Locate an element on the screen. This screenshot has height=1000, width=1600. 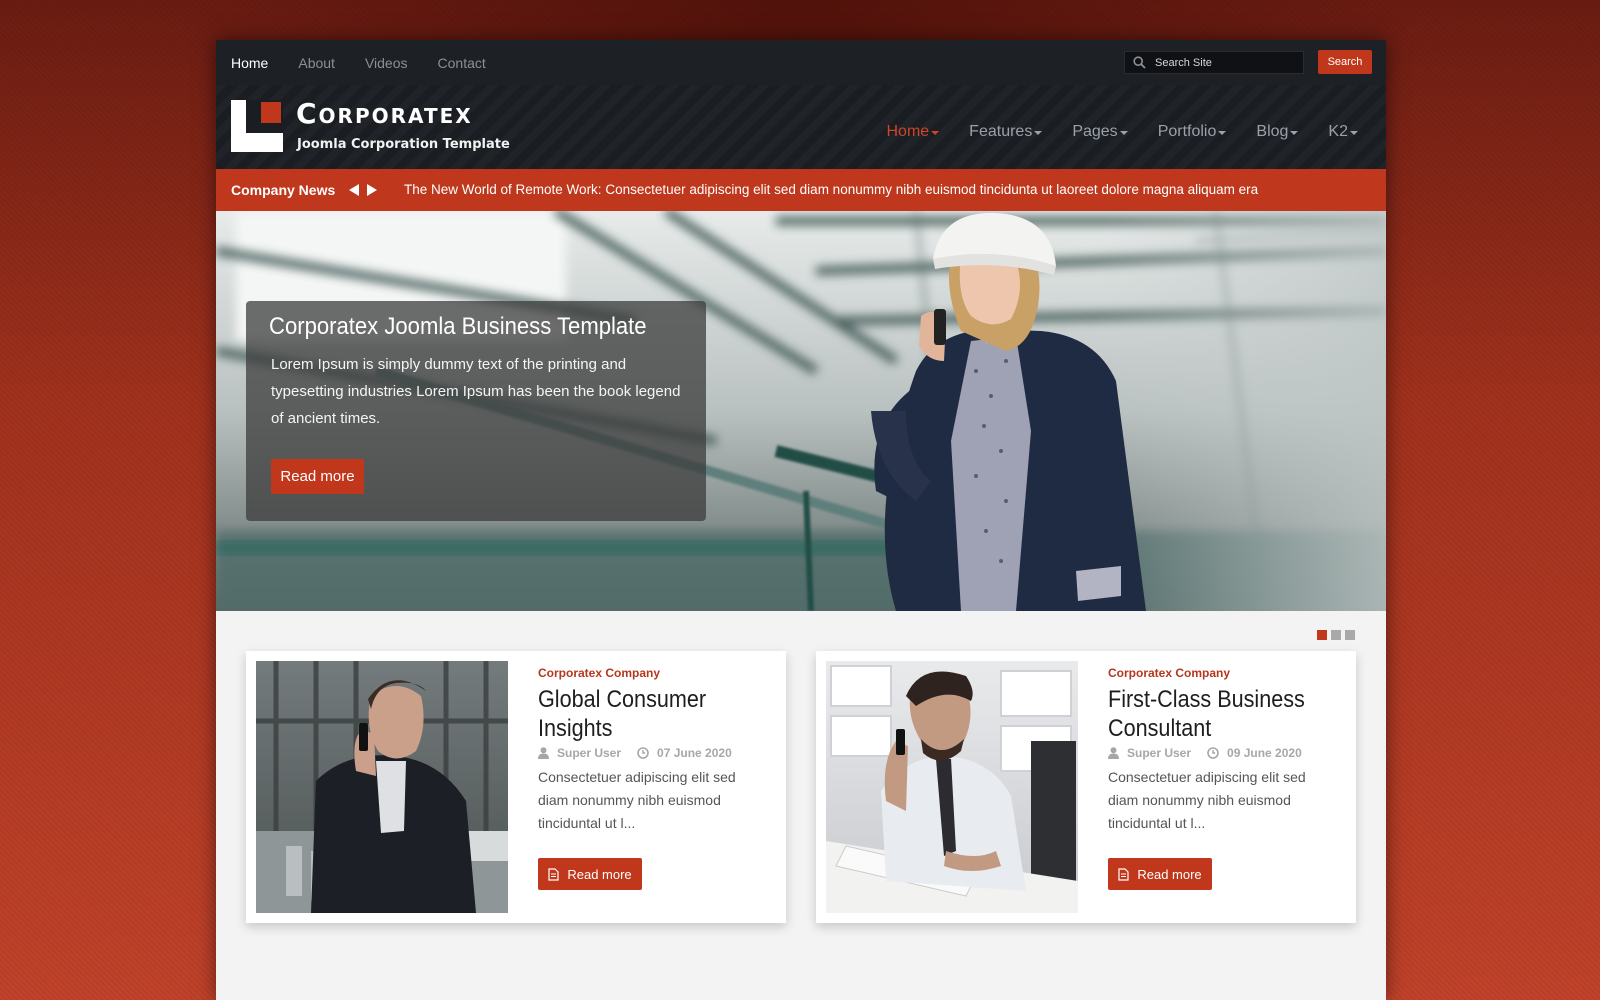
search-box is located at coordinates (1214, 62).